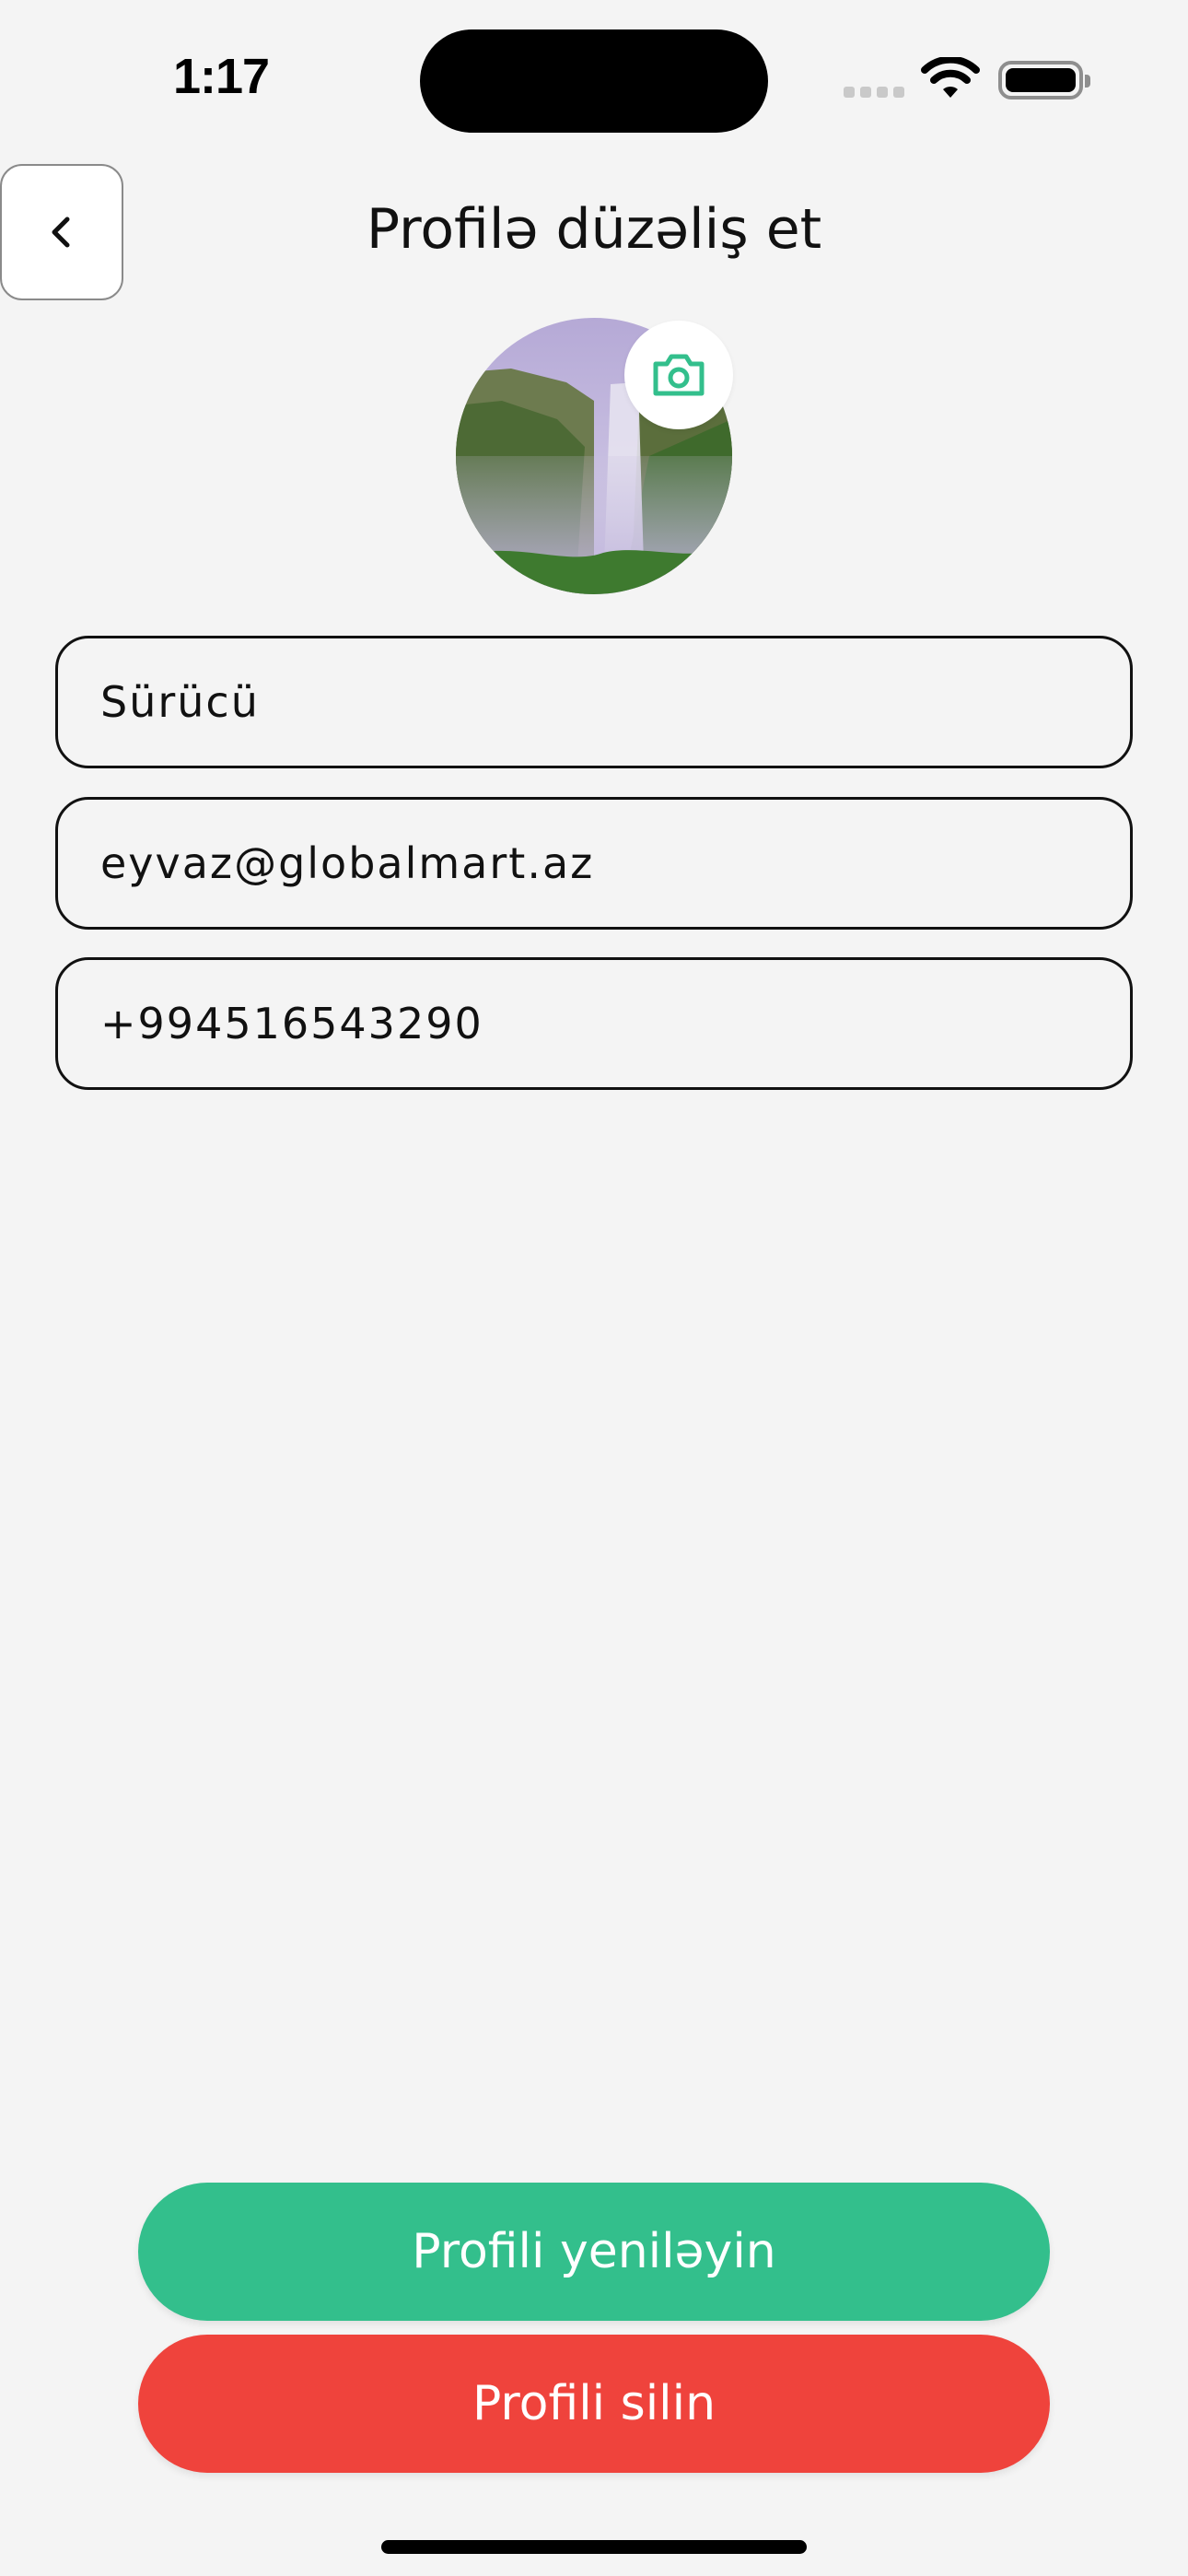  I want to click on delete-profile-button: Profili silin, so click(594, 2404).